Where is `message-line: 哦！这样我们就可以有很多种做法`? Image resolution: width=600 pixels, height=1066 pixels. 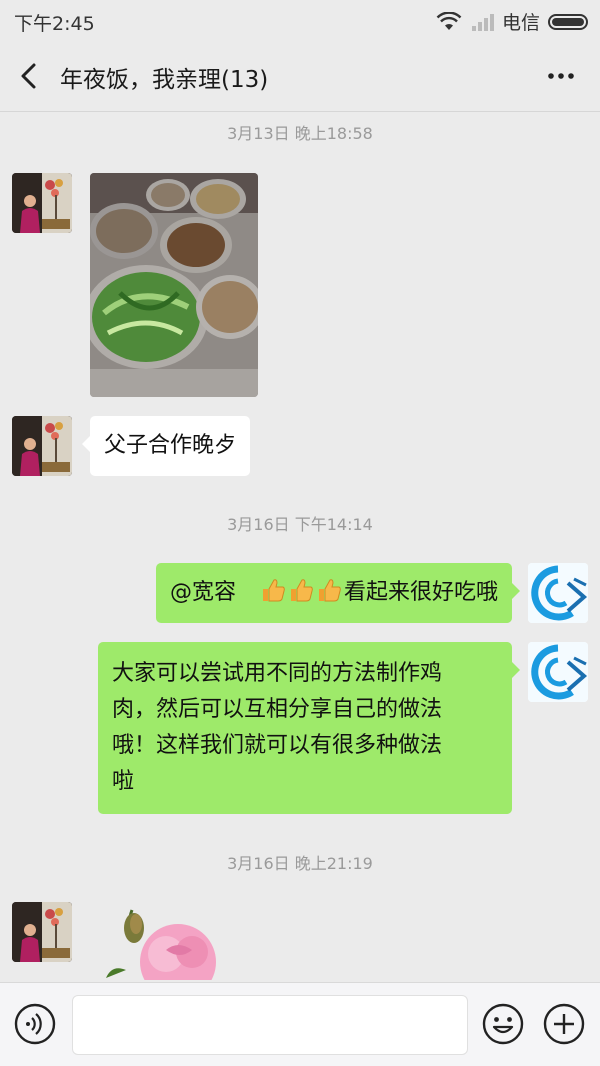
message-line: 哦！这样我们就可以有很多种做法 is located at coordinates (277, 745).